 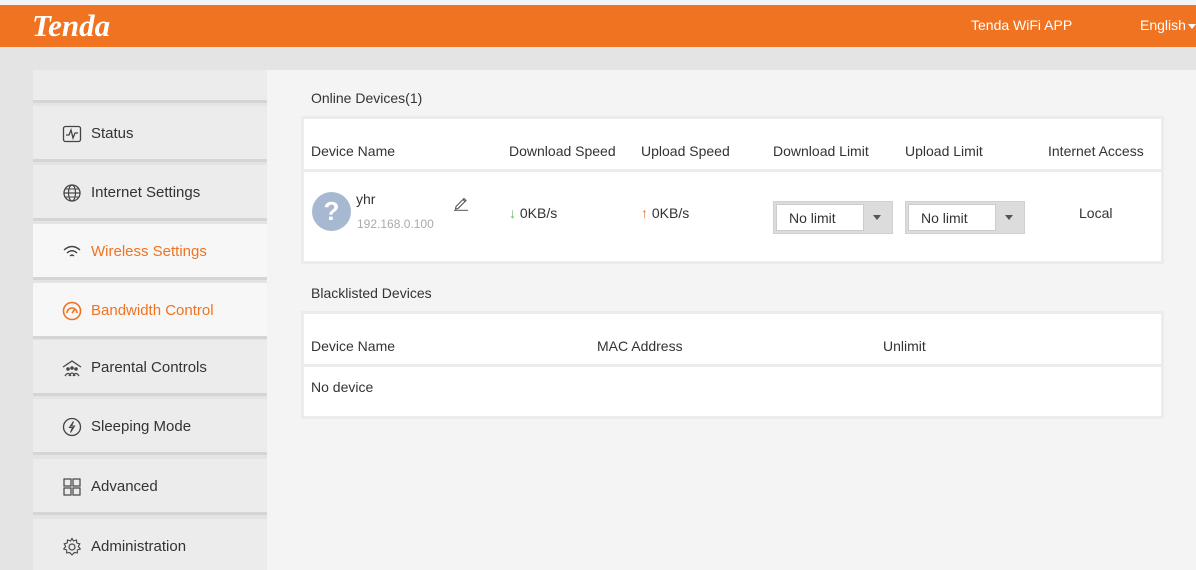 What do you see at coordinates (371, 293) in the screenshot?
I see `blacklisted-devices-title: Blacklisted Devices` at bounding box center [371, 293].